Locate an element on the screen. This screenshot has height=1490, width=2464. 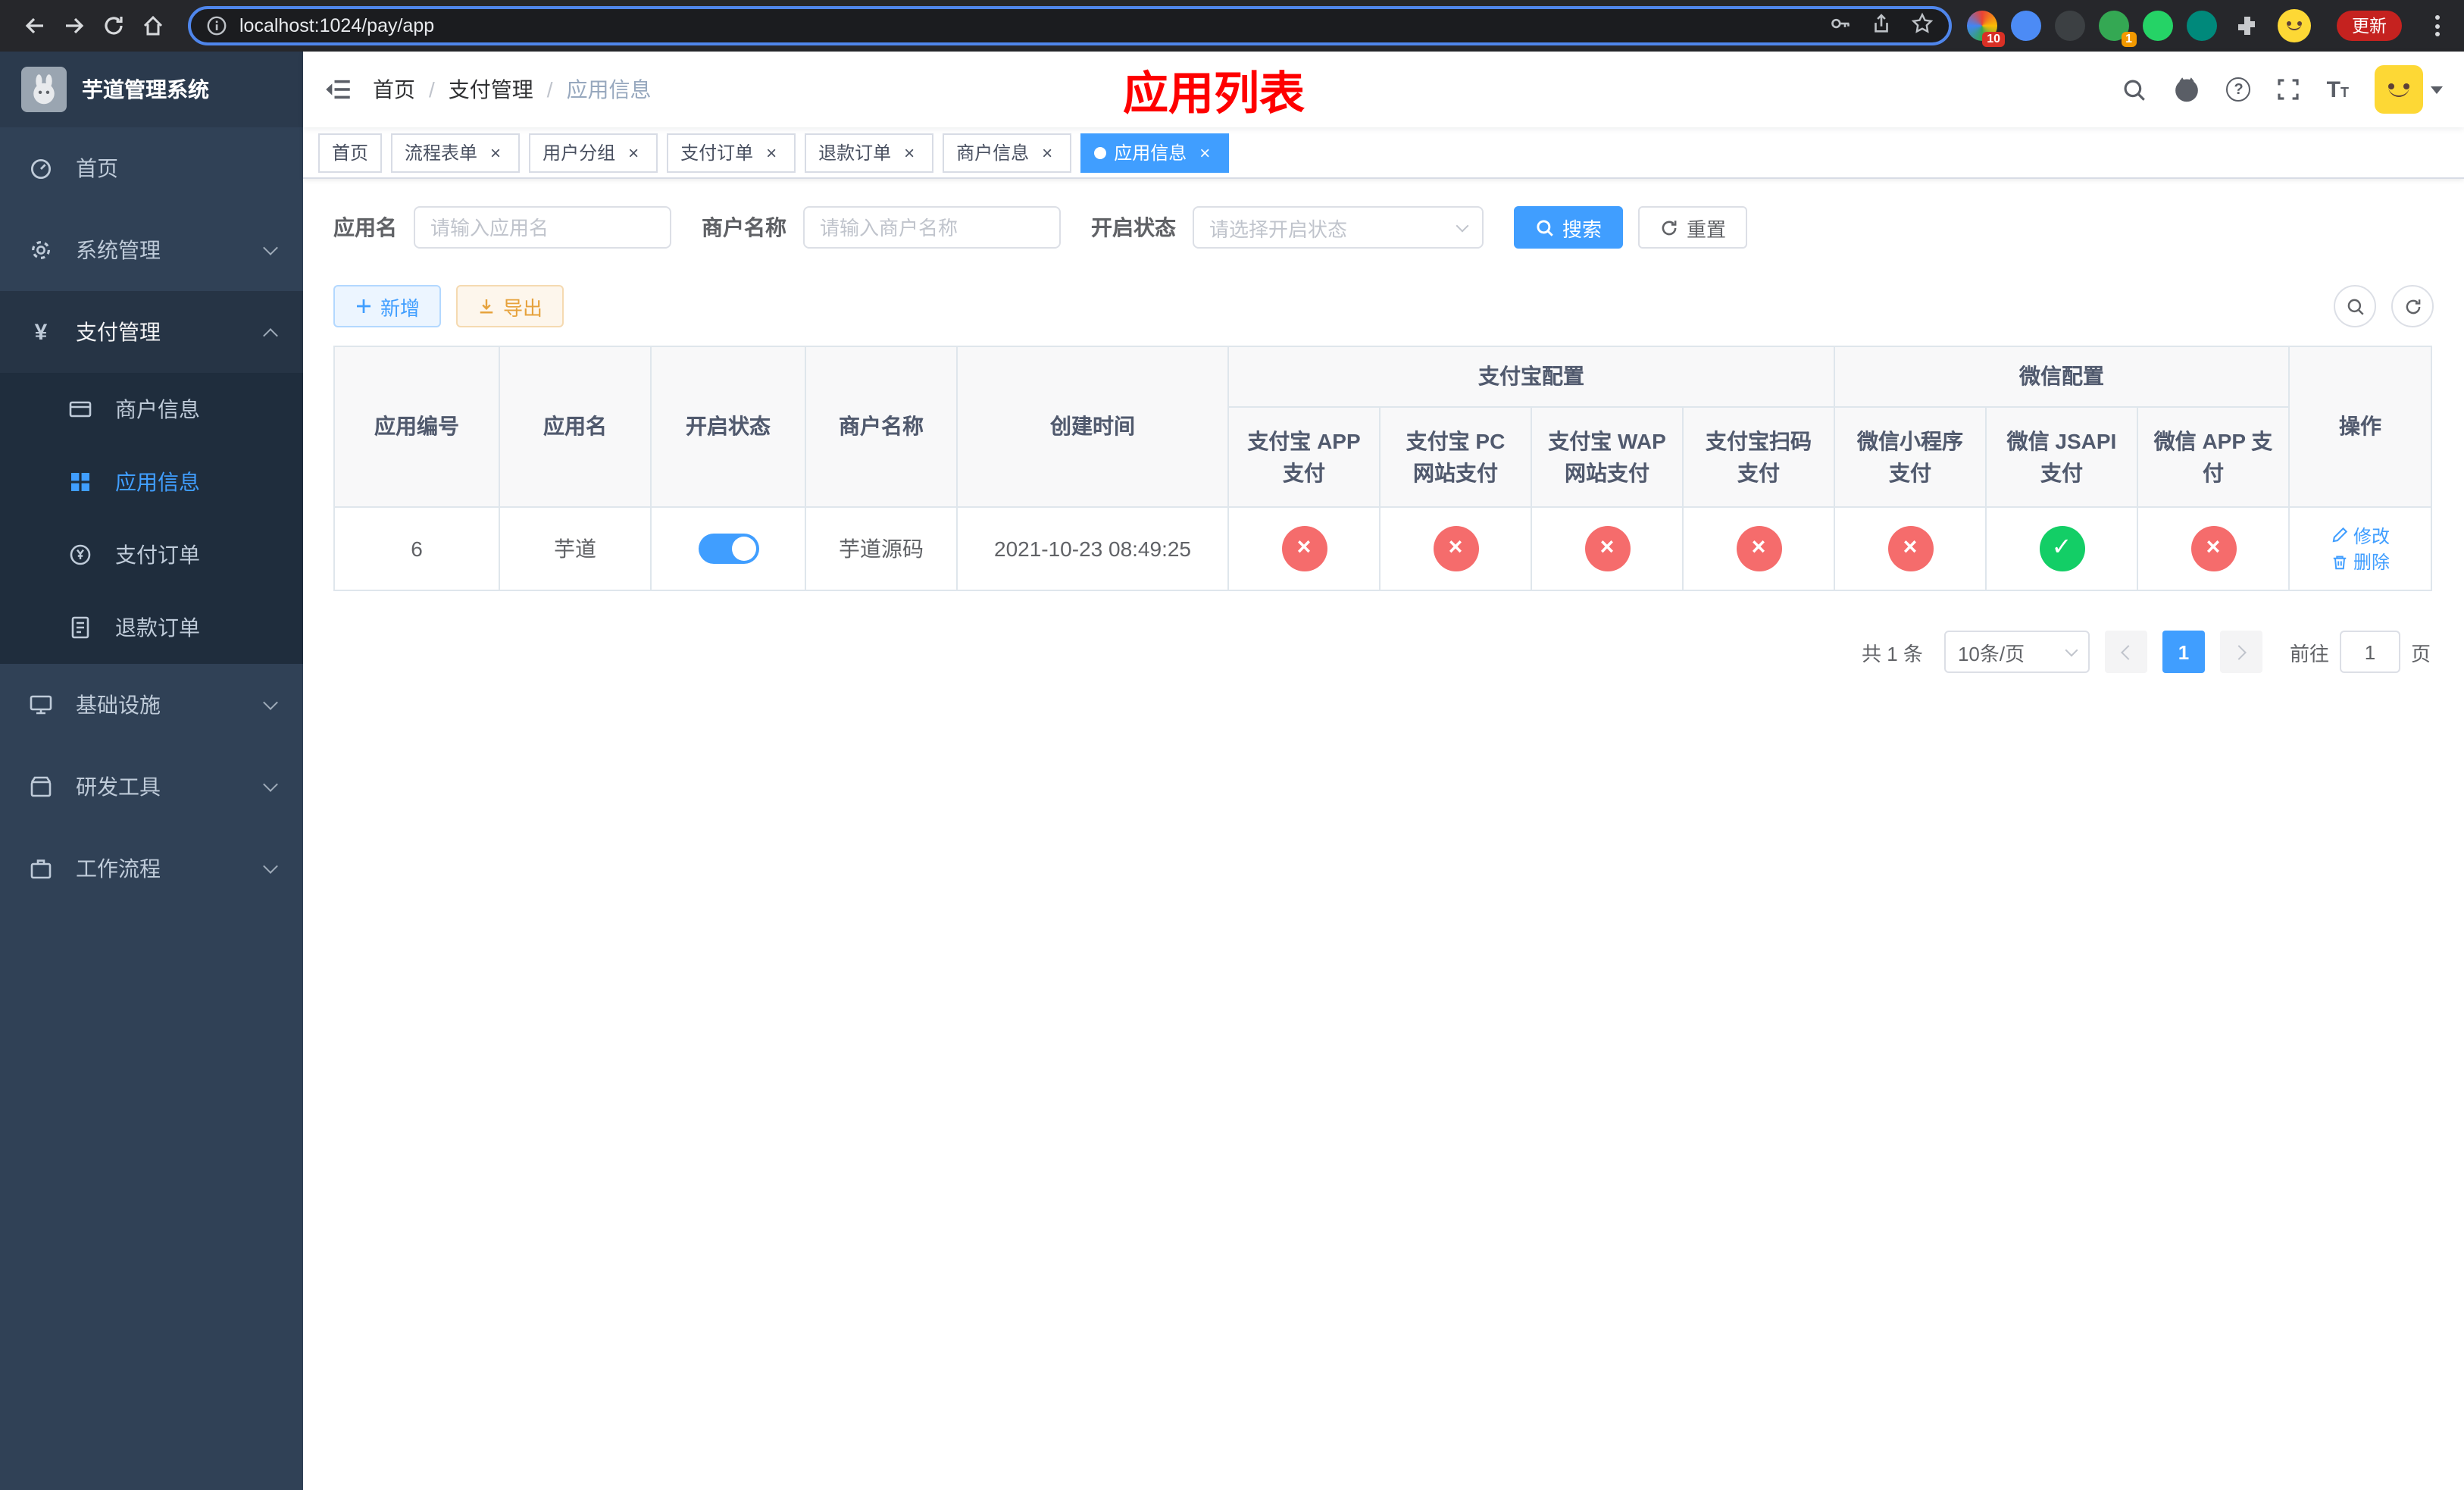
browser-forward-icon is located at coordinates (74, 26).